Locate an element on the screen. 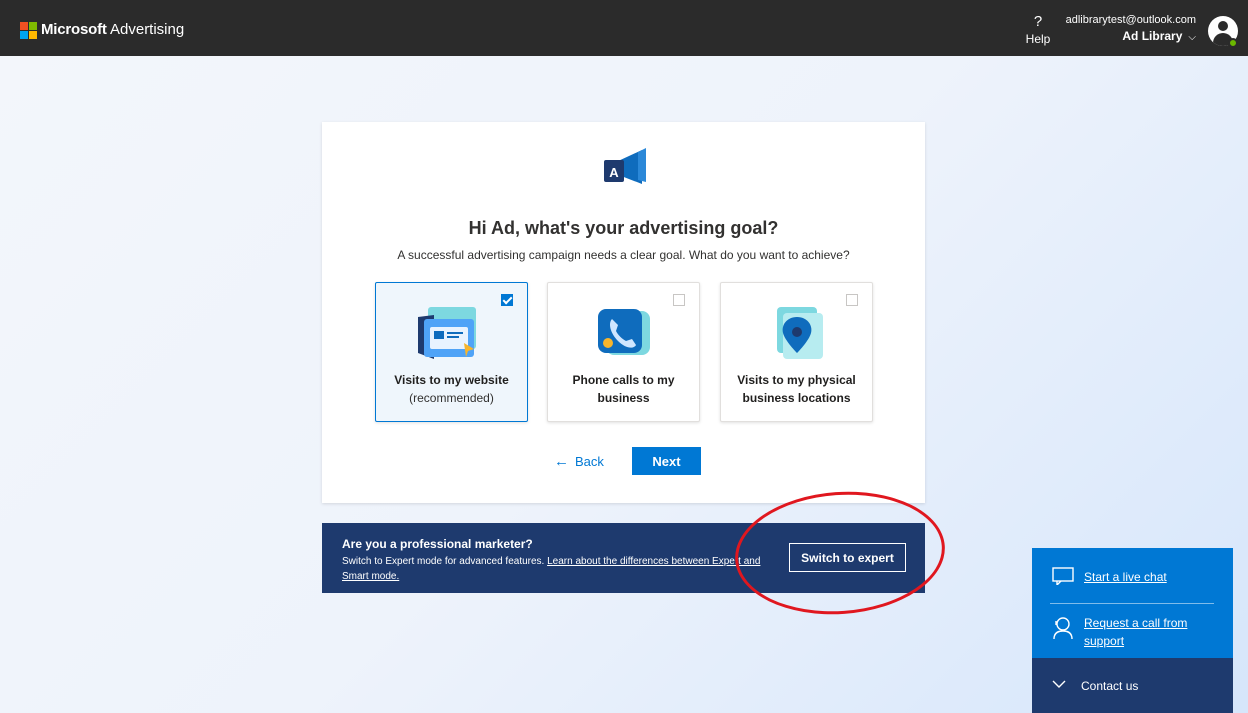  next-button: Next is located at coordinates (666, 461).